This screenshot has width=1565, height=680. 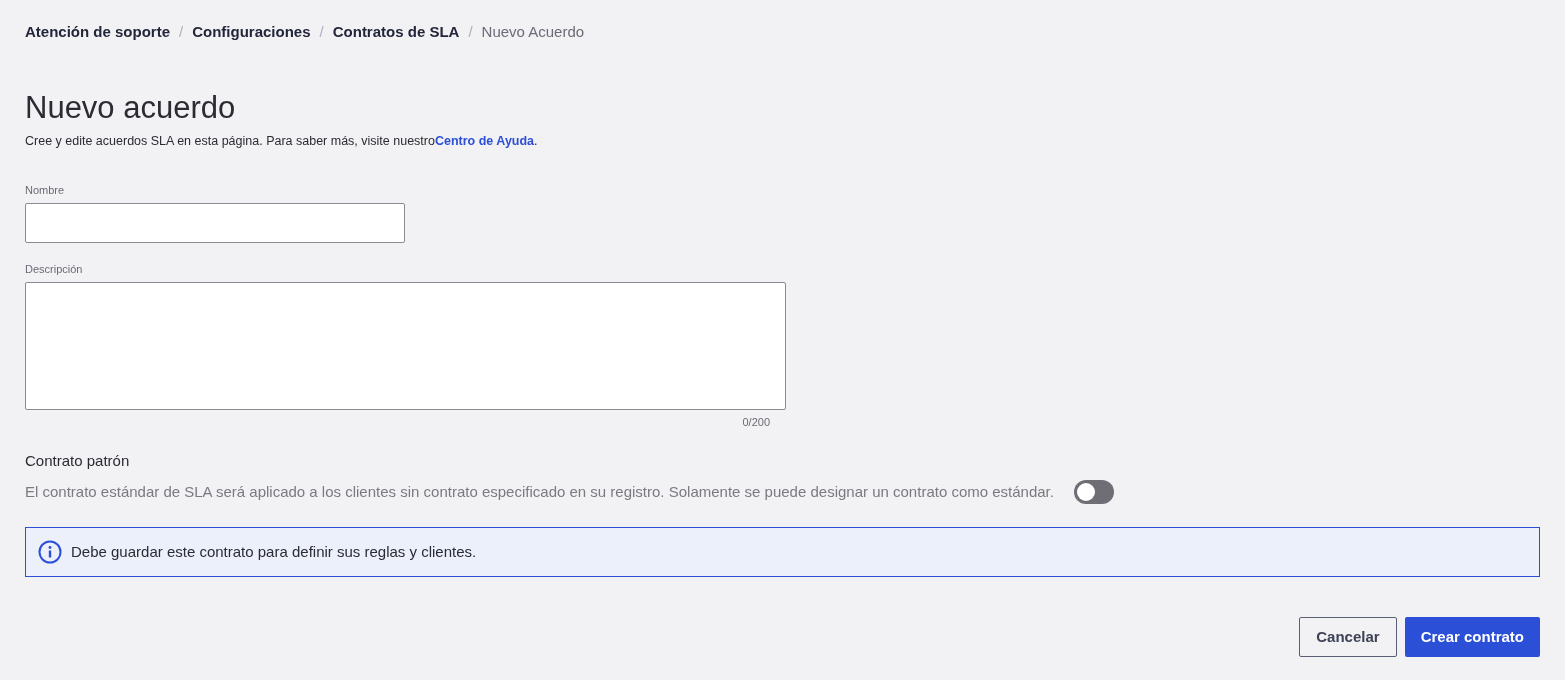 What do you see at coordinates (50, 552) in the screenshot?
I see `info-icon` at bounding box center [50, 552].